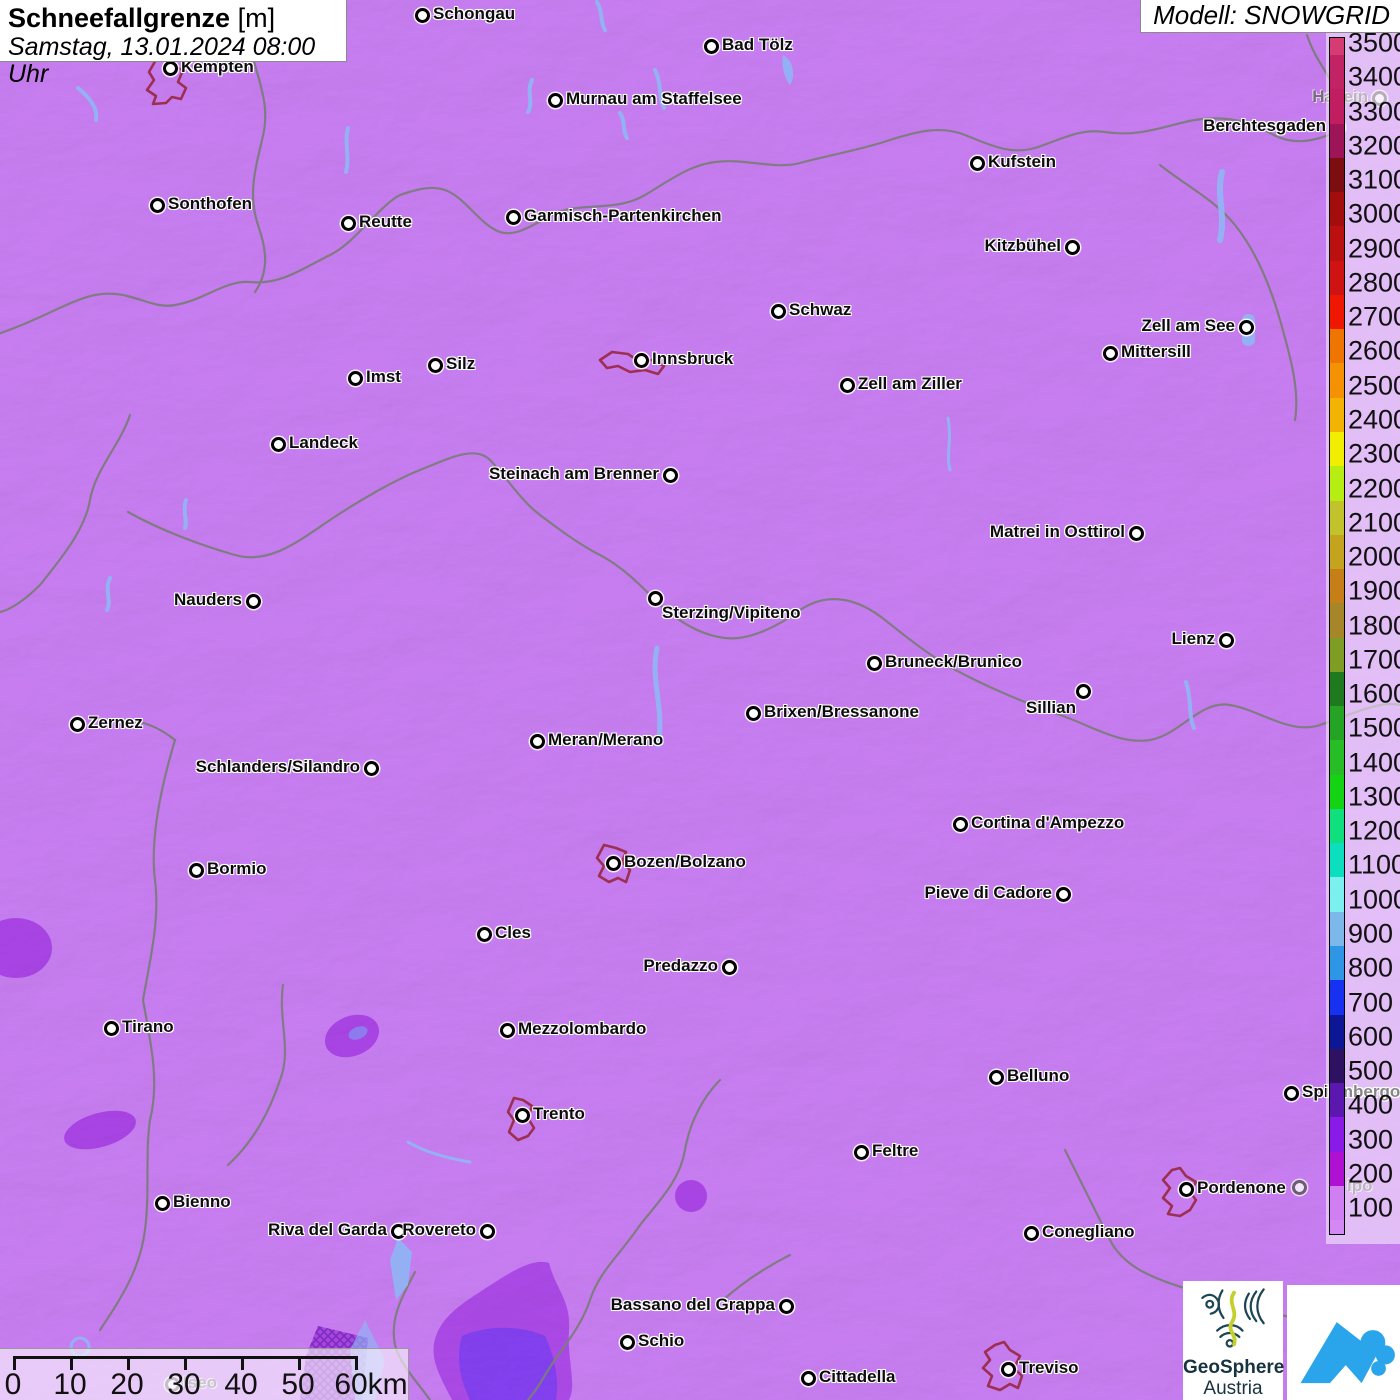  I want to click on colorbar-value-label: 2100, so click(1374, 522).